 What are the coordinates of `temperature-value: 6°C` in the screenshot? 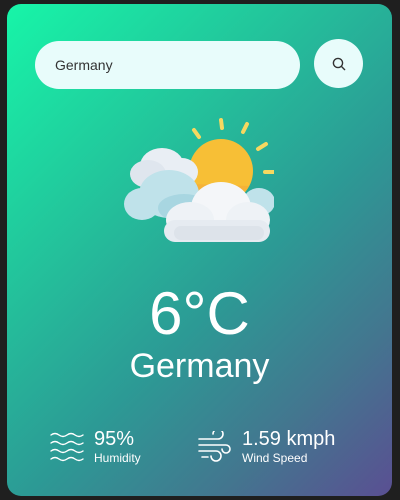 It's located at (199, 313).